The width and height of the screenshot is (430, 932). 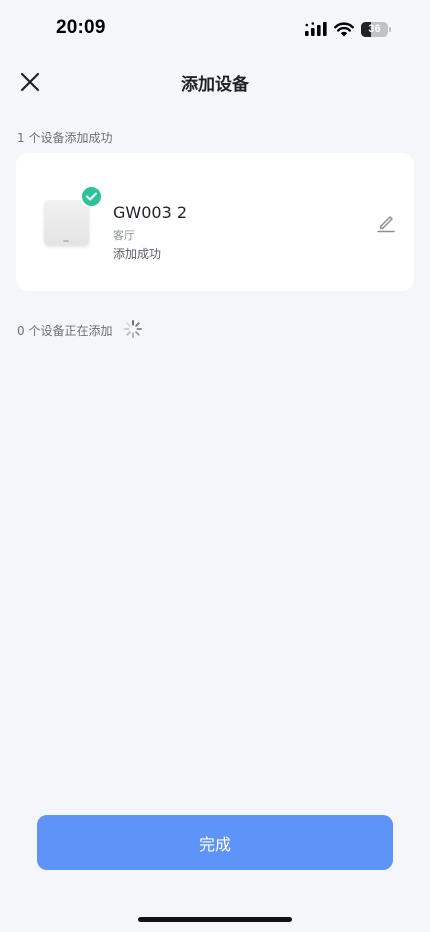 I want to click on loading-spinner-icon, so click(x=133, y=329).